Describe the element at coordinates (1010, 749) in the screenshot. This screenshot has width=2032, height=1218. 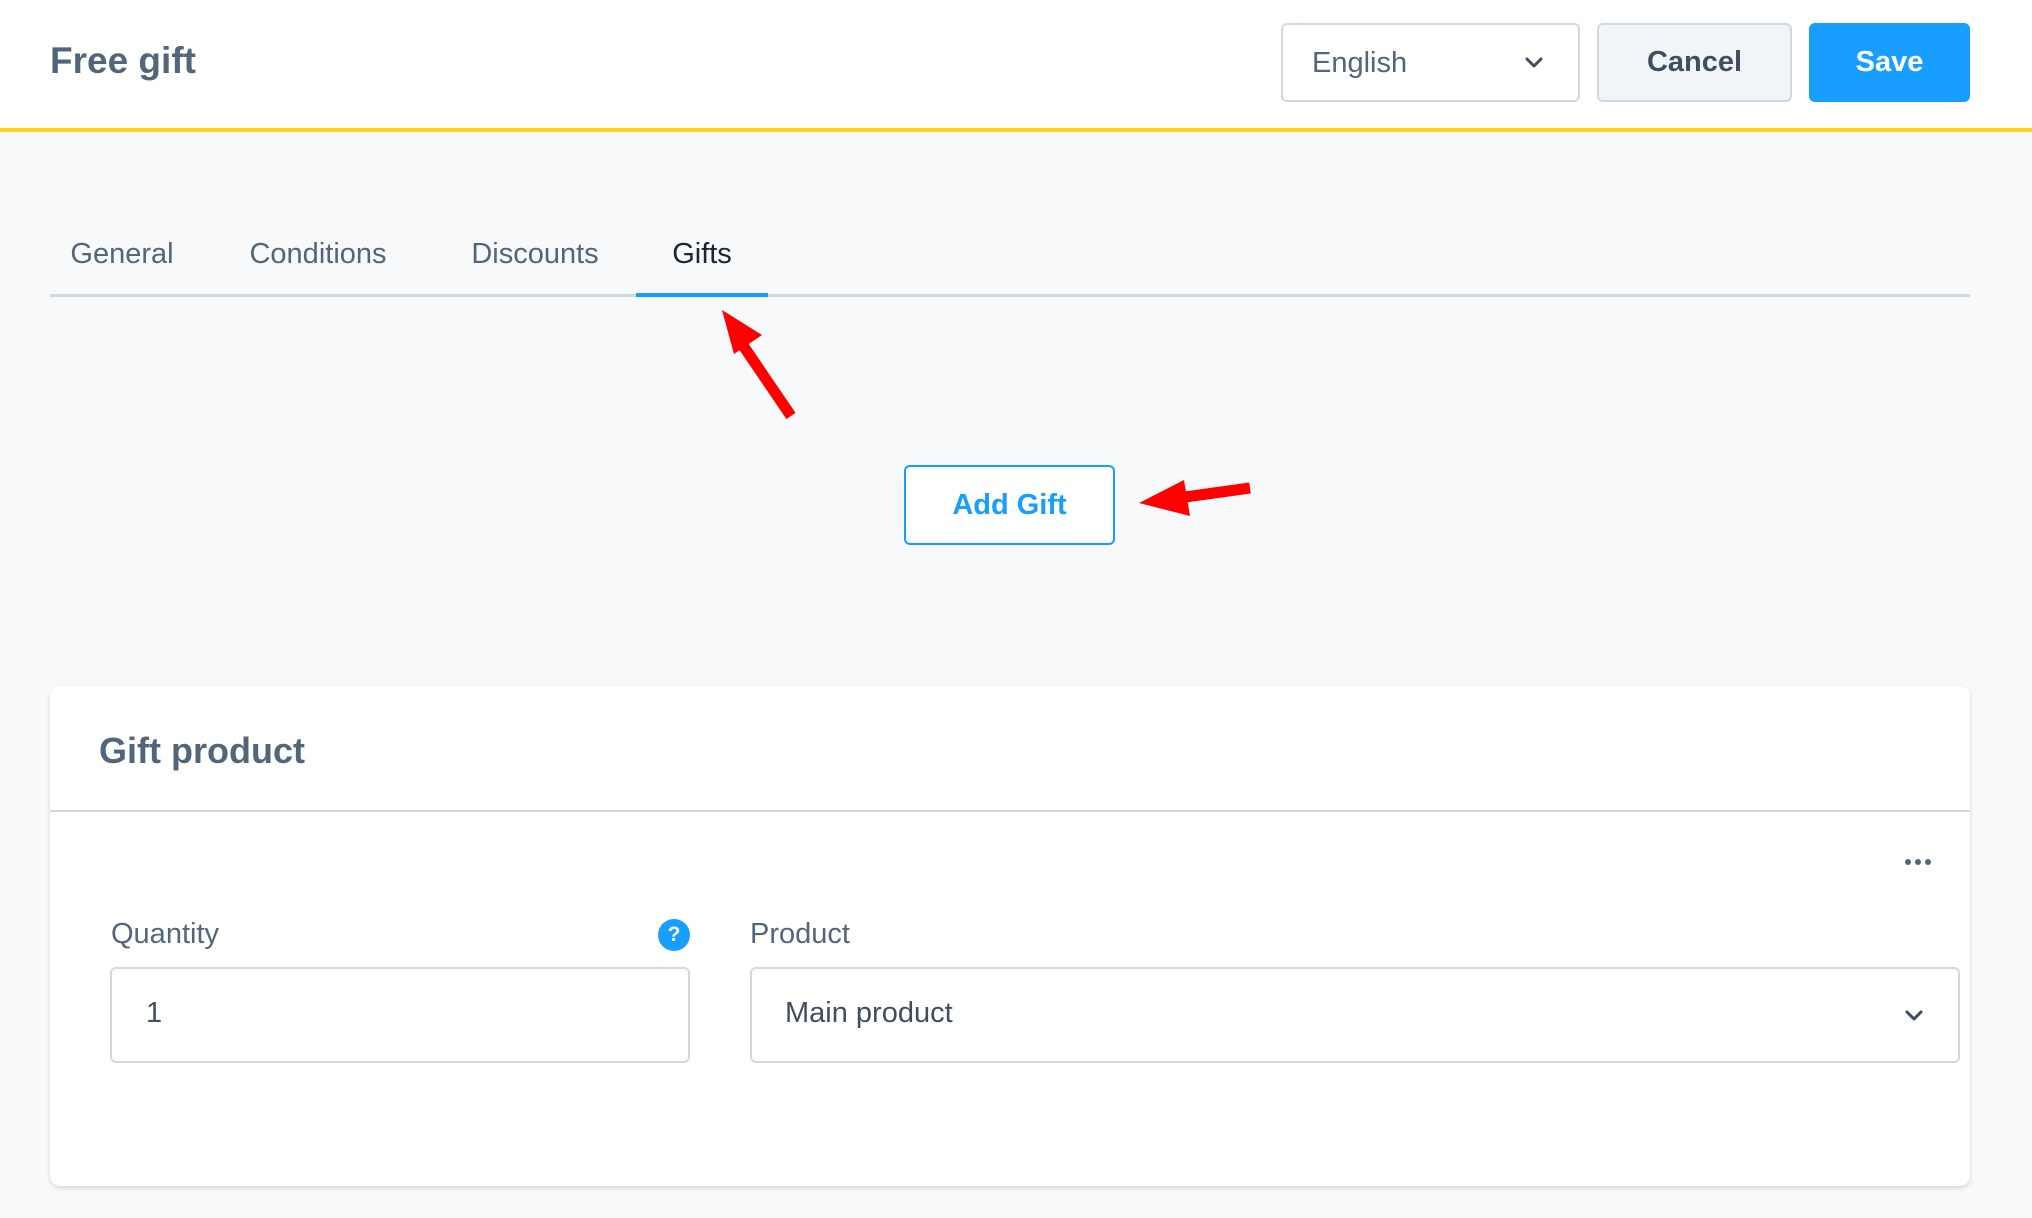
I see `card-header: Gift product` at that location.